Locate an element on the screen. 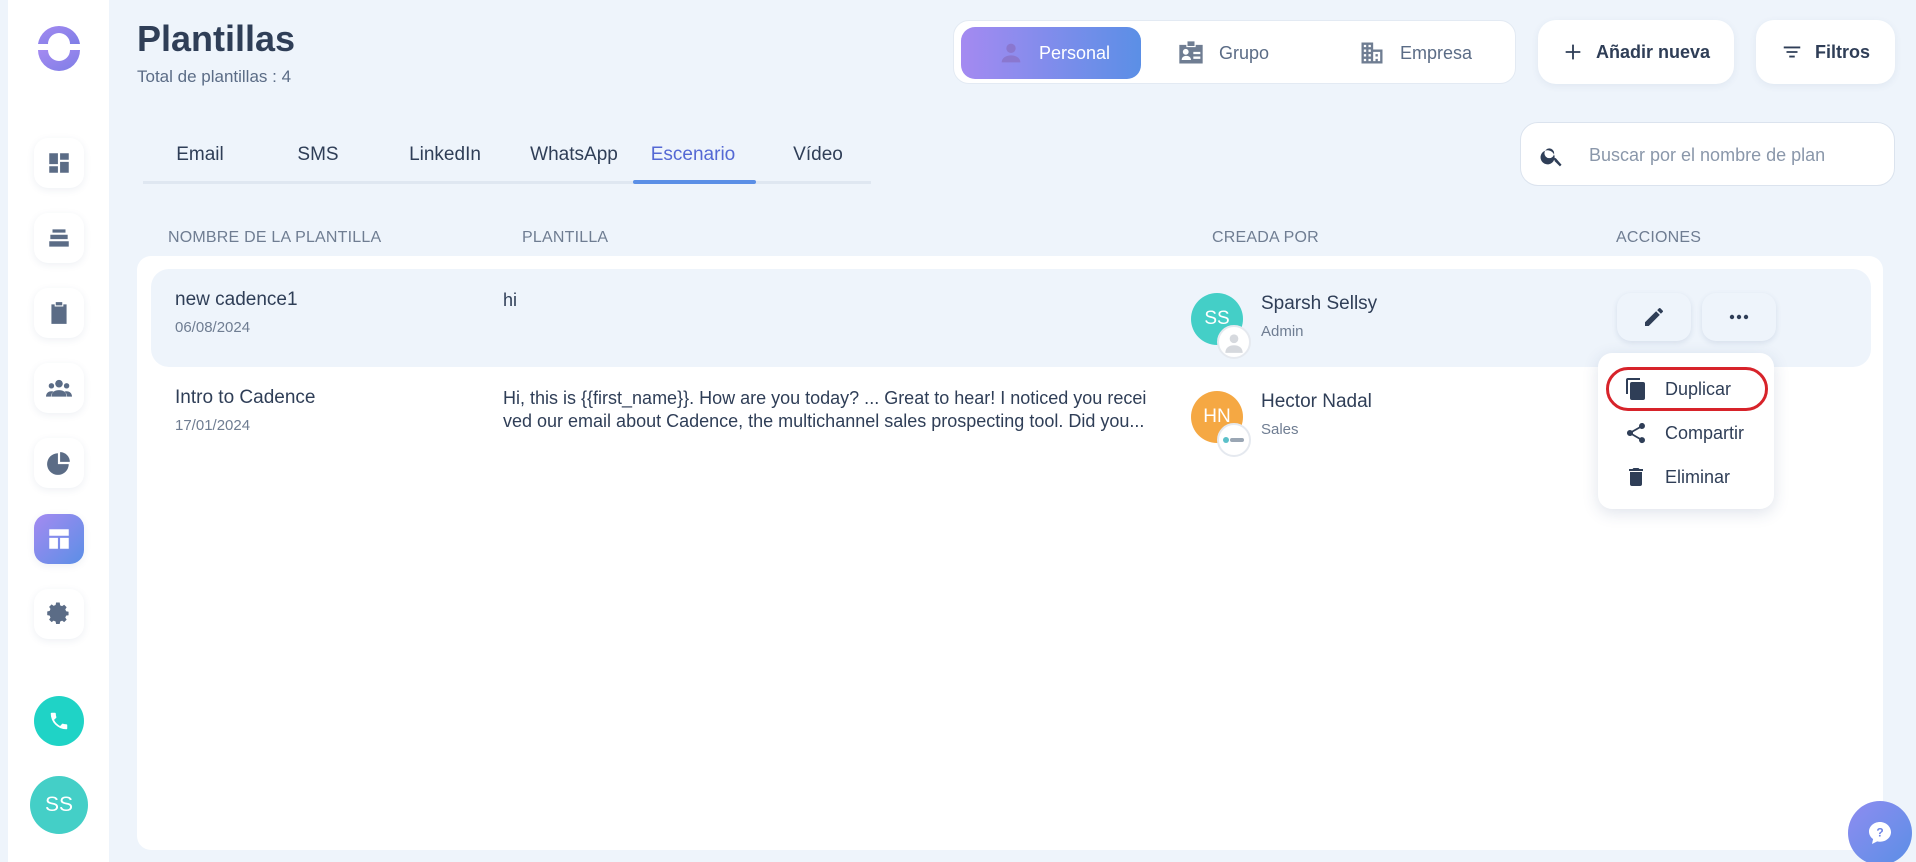  templates-count: Total de plantillas : 4 is located at coordinates (214, 76).